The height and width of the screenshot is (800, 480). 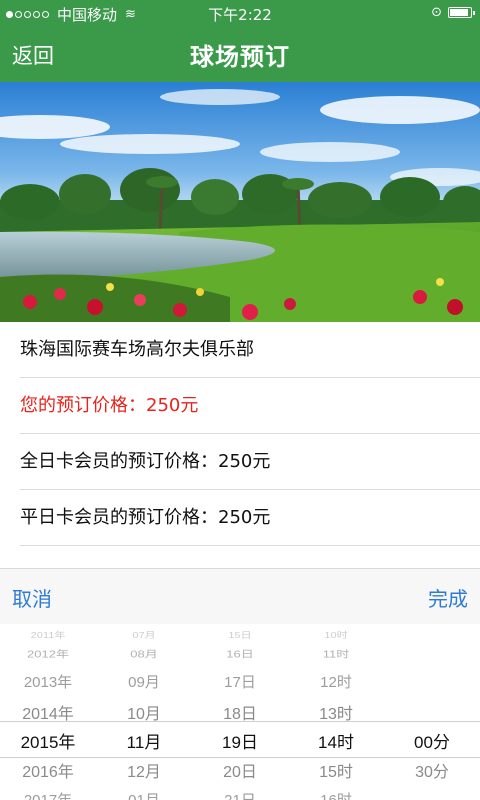 What do you see at coordinates (48, 635) in the screenshot?
I see `year-option: 2011年` at bounding box center [48, 635].